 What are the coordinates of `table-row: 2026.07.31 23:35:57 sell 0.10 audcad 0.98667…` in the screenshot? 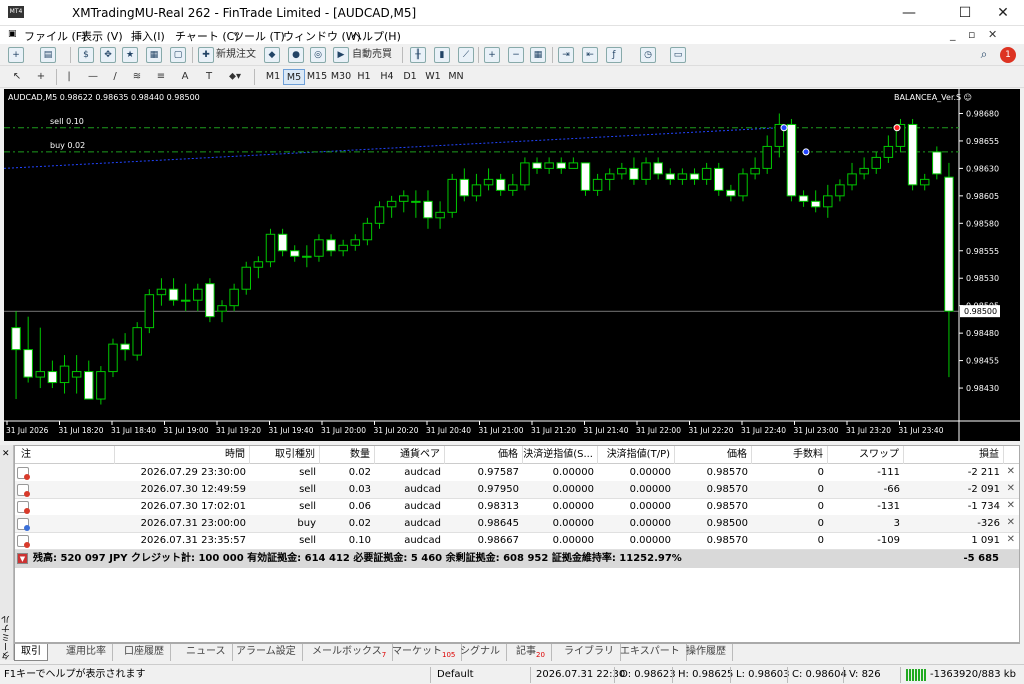 It's located at (517, 541).